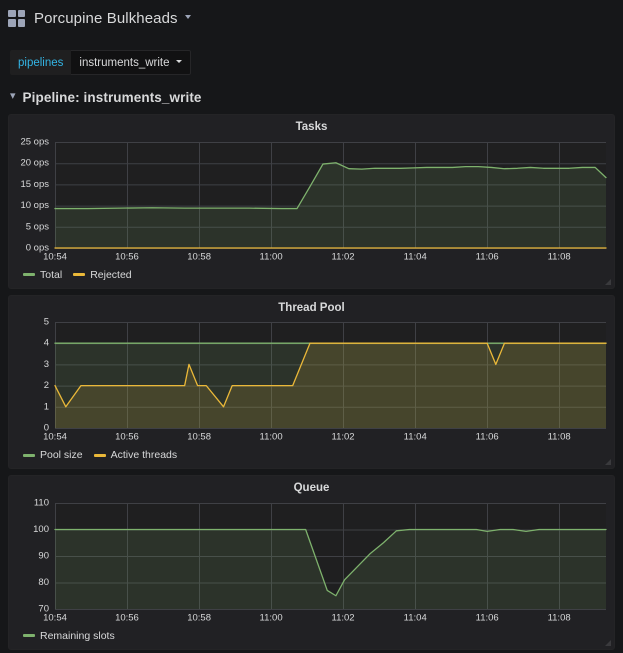 Image resolution: width=623 pixels, height=653 pixels. I want to click on legend-tasks: Total Rejected, so click(311, 277).